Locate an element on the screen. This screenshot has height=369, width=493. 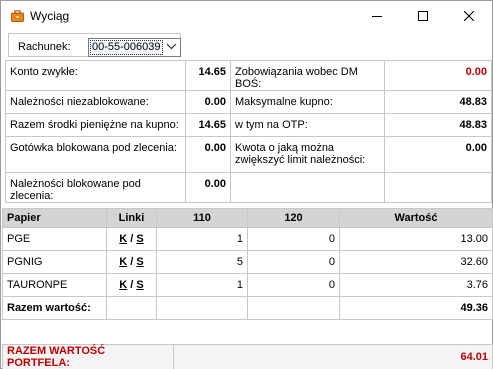
window-title: Wyciąg is located at coordinates (50, 16).